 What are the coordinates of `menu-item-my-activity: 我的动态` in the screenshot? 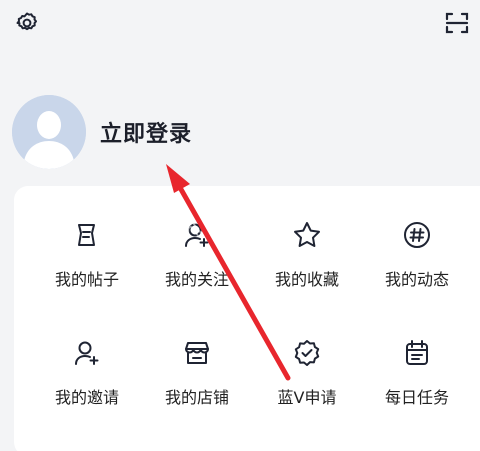 It's located at (417, 274).